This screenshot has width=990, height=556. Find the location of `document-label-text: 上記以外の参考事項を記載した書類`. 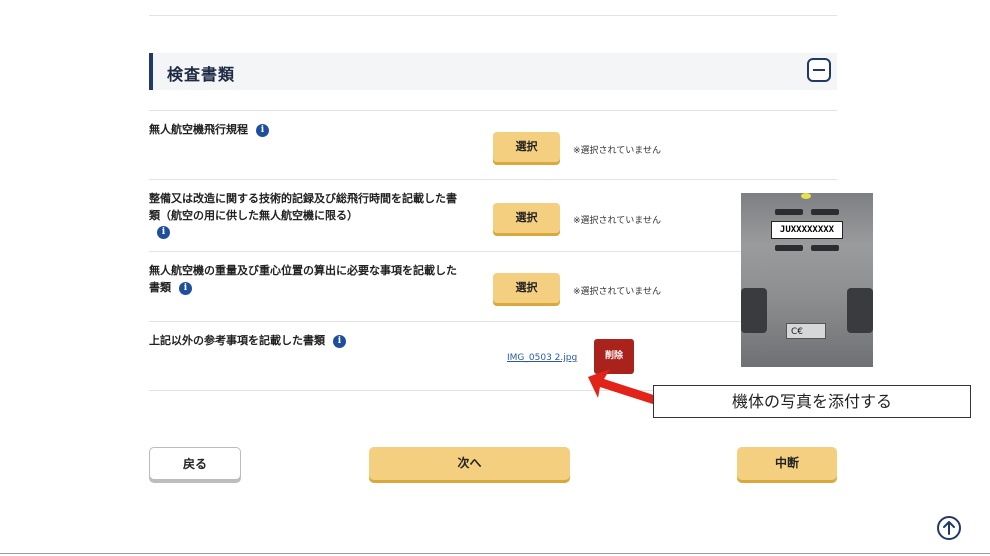

document-label-text: 上記以外の参考事項を記載した書類 is located at coordinates (237, 340).